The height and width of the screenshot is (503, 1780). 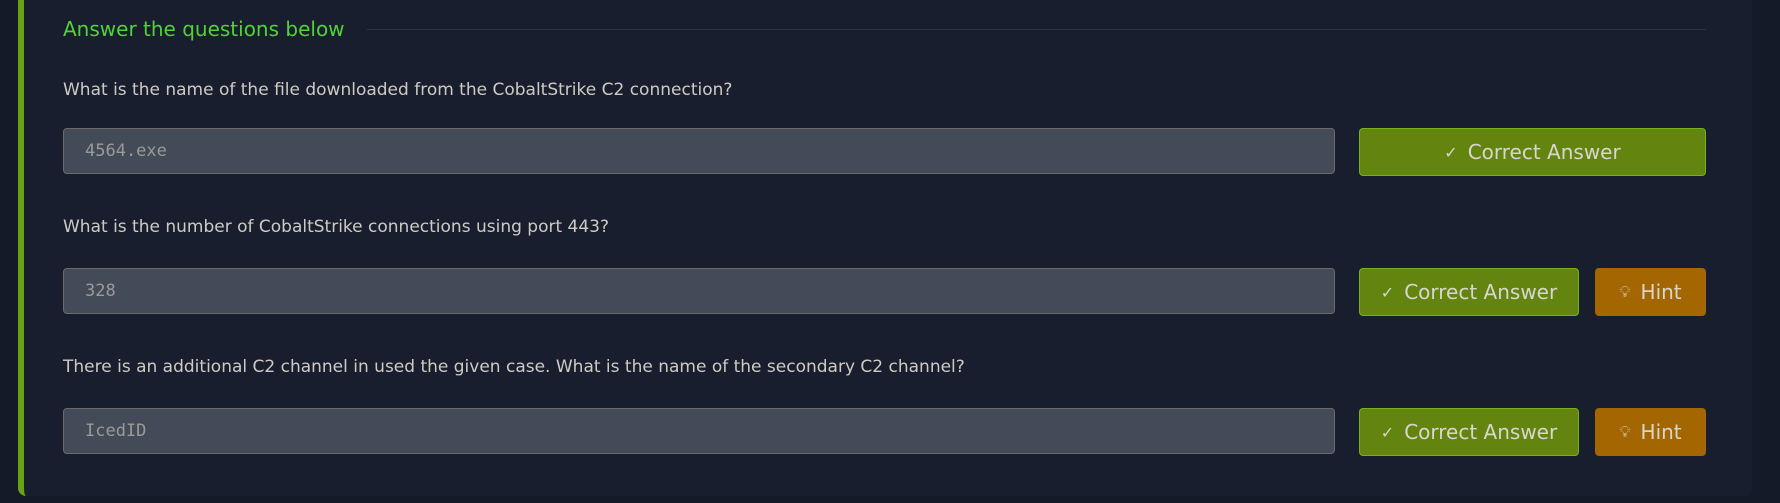 I want to click on correct-answer-button-3: ✓ Correct Answer, so click(x=1469, y=432).